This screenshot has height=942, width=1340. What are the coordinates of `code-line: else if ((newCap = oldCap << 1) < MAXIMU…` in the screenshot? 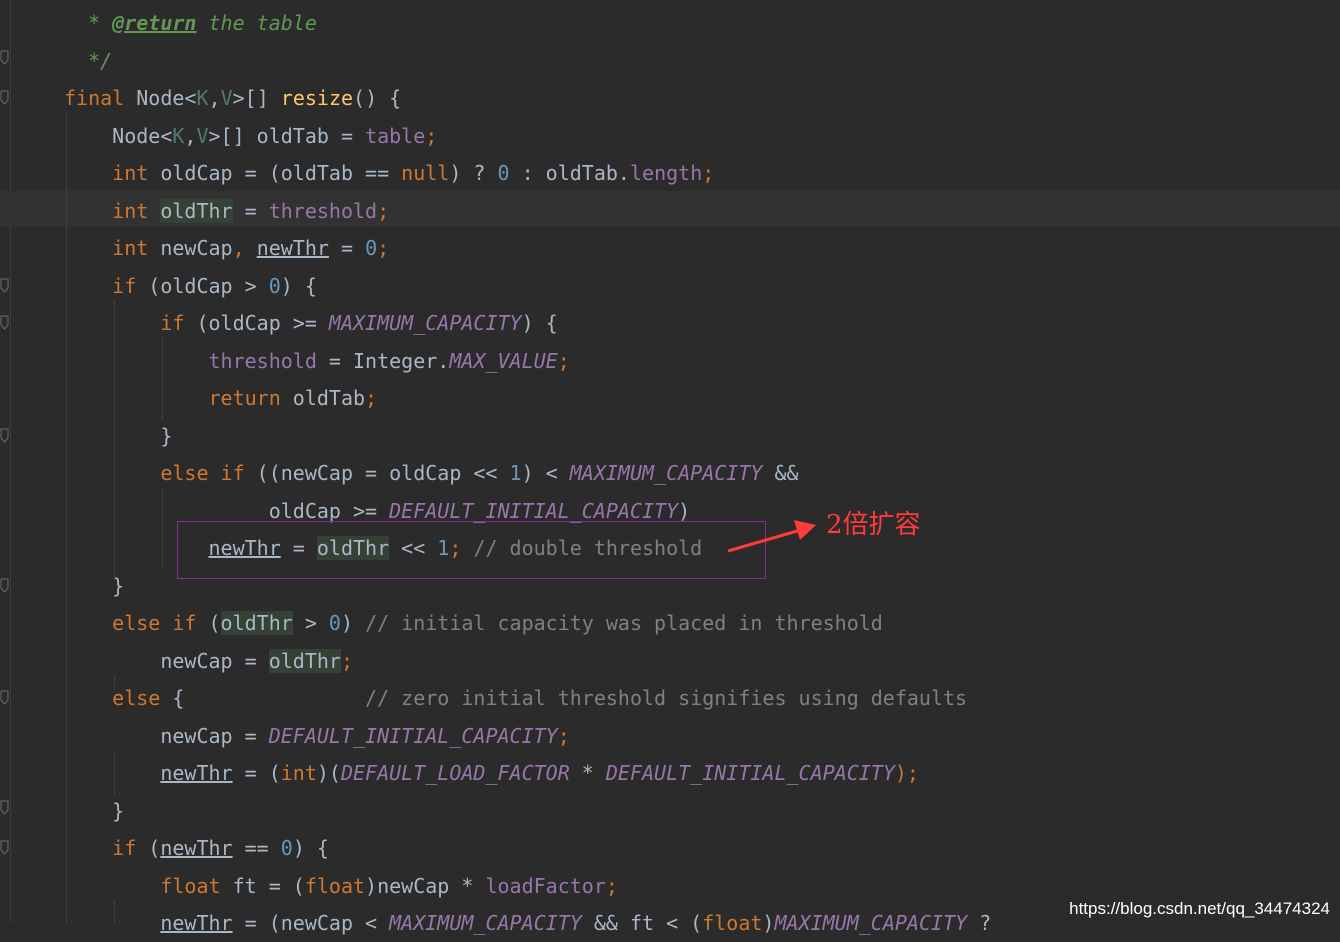 It's located at (431, 473).